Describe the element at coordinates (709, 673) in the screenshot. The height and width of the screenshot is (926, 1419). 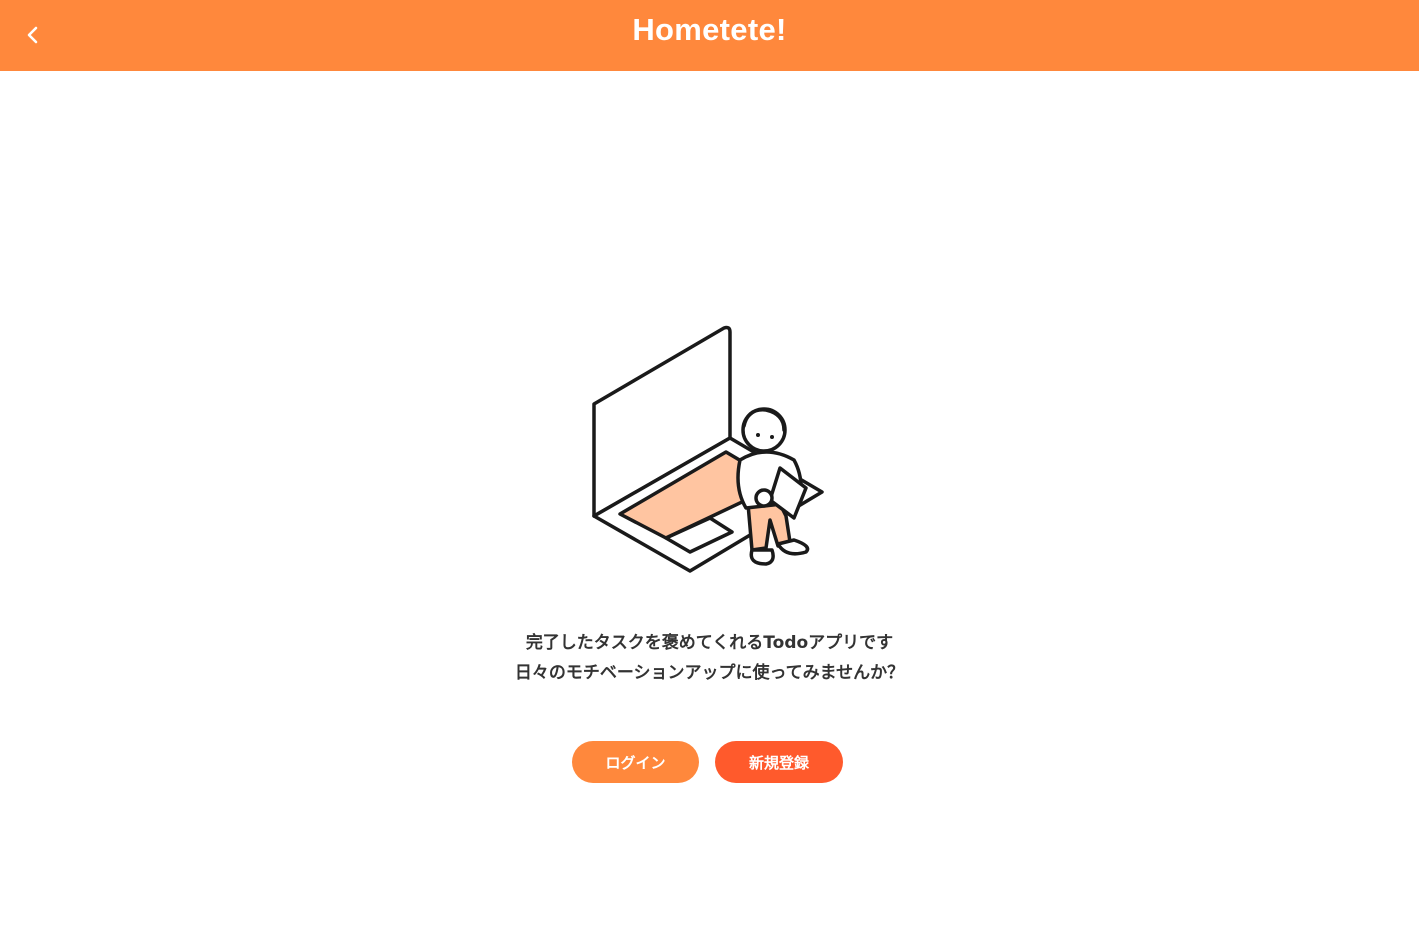
I see `tagline-line-2: 日々のモチベーションアップに使ってみませんか？` at that location.